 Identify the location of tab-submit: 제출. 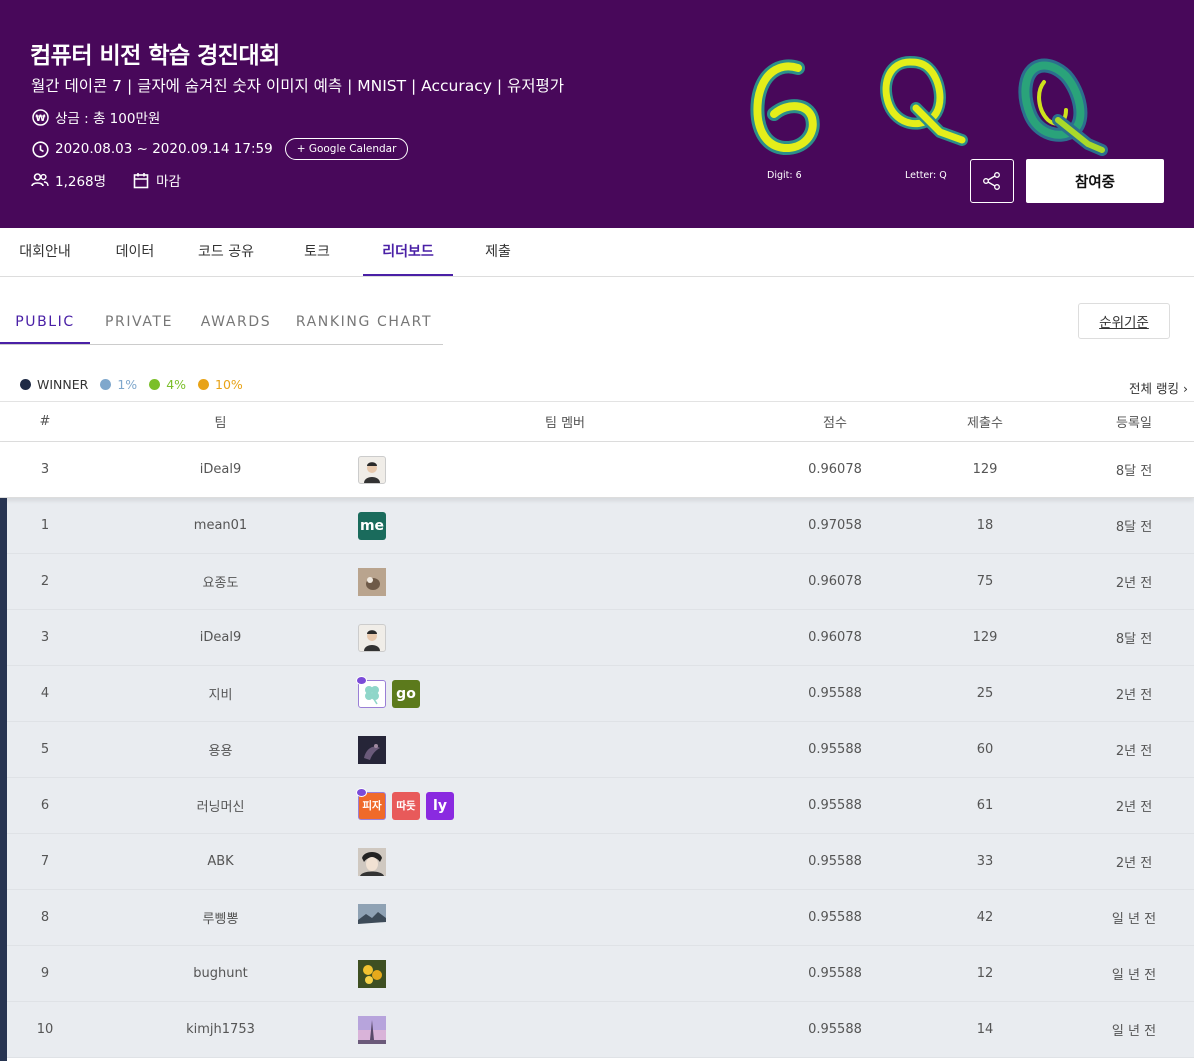
(498, 252).